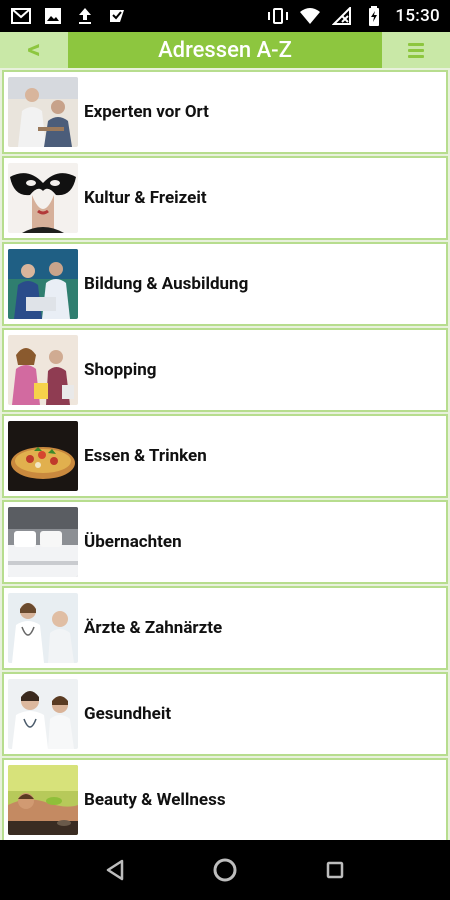 Image resolution: width=450 pixels, height=900 pixels. I want to click on nav-home-circle-icon, so click(225, 870).